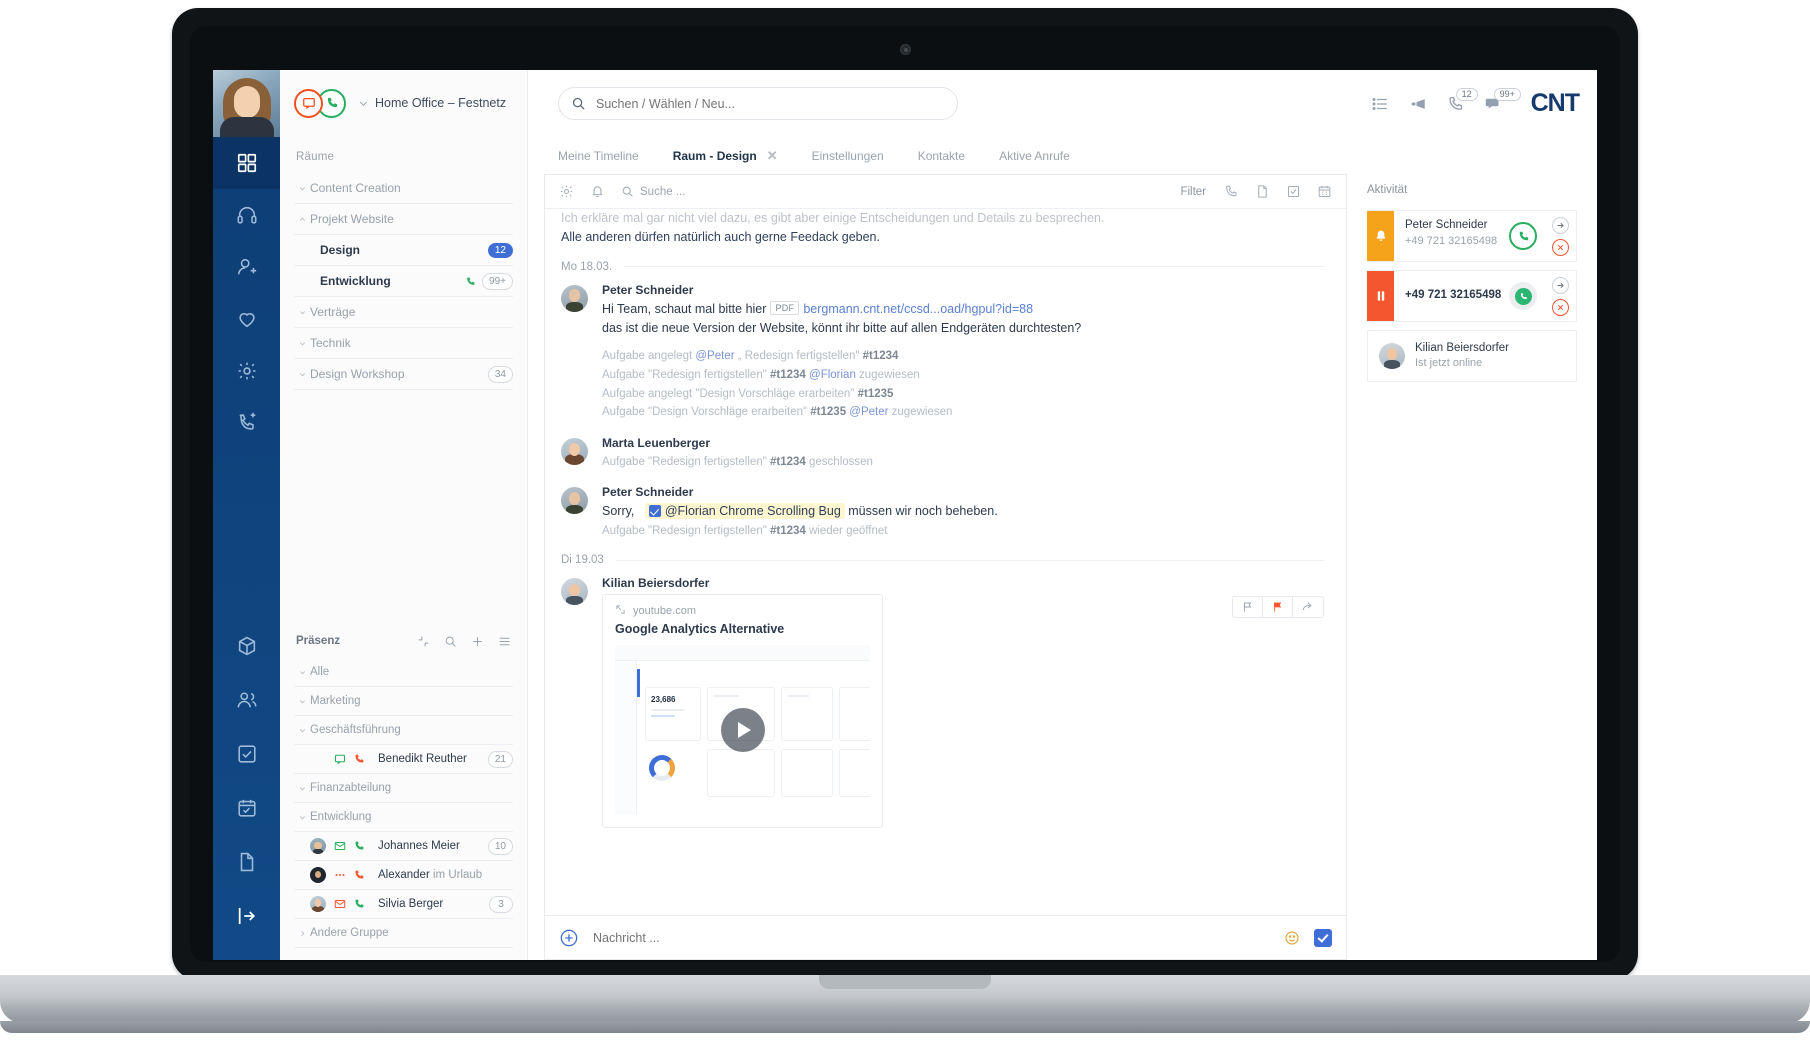  Describe the element at coordinates (776, 103) in the screenshot. I see `search-input` at that location.